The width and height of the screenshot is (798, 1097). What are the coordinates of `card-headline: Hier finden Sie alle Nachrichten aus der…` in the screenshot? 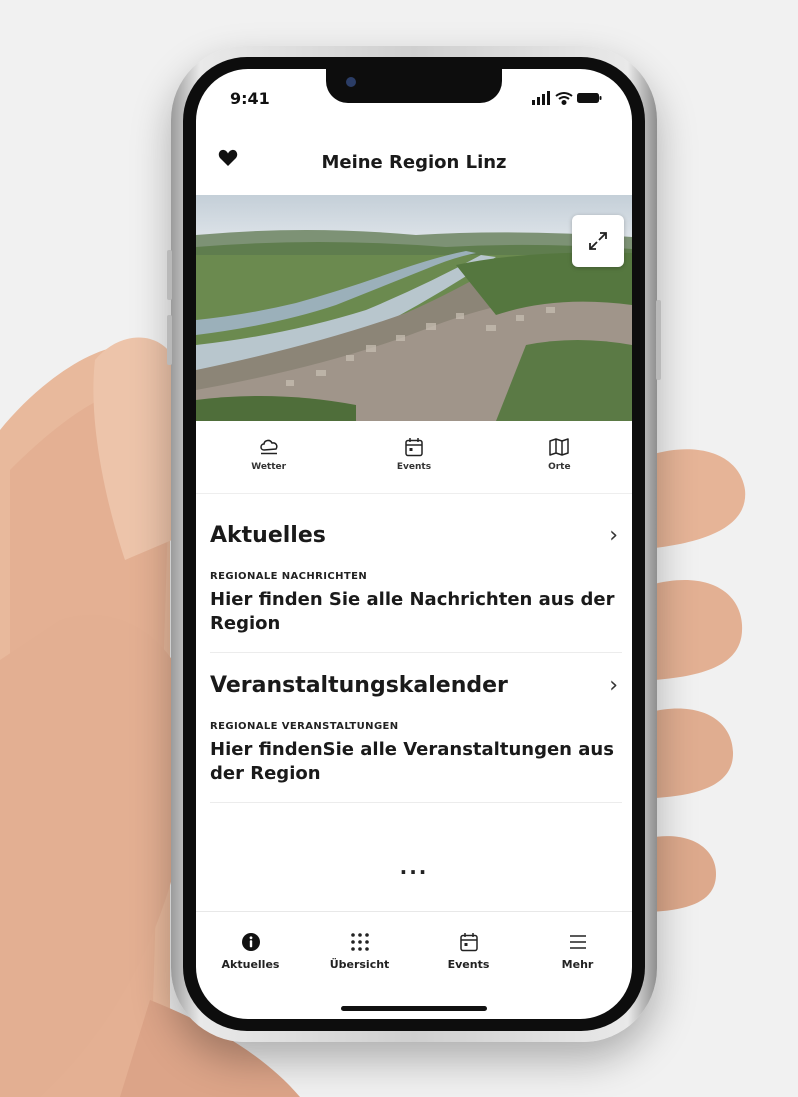 It's located at (412, 611).